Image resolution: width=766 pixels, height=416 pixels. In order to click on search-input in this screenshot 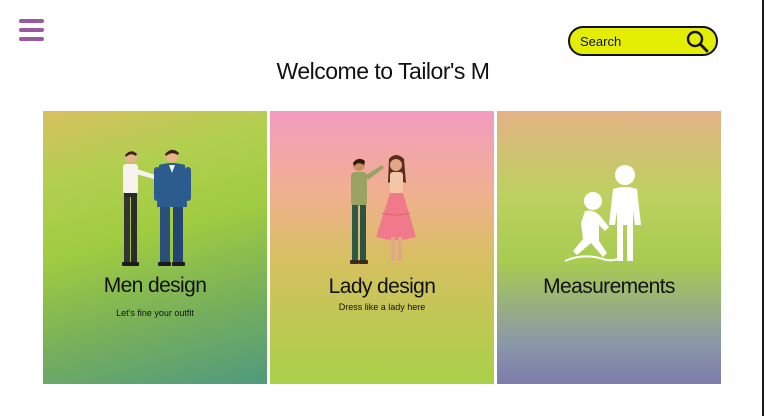, I will do `click(632, 41)`.